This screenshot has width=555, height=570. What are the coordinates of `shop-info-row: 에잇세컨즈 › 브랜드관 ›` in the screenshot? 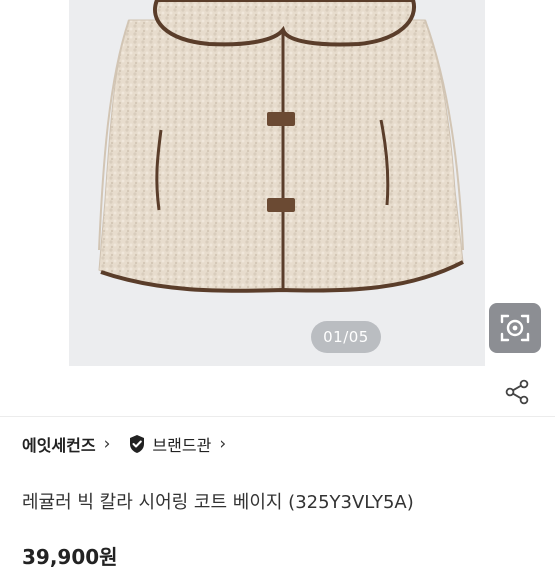 It's located at (124, 444).